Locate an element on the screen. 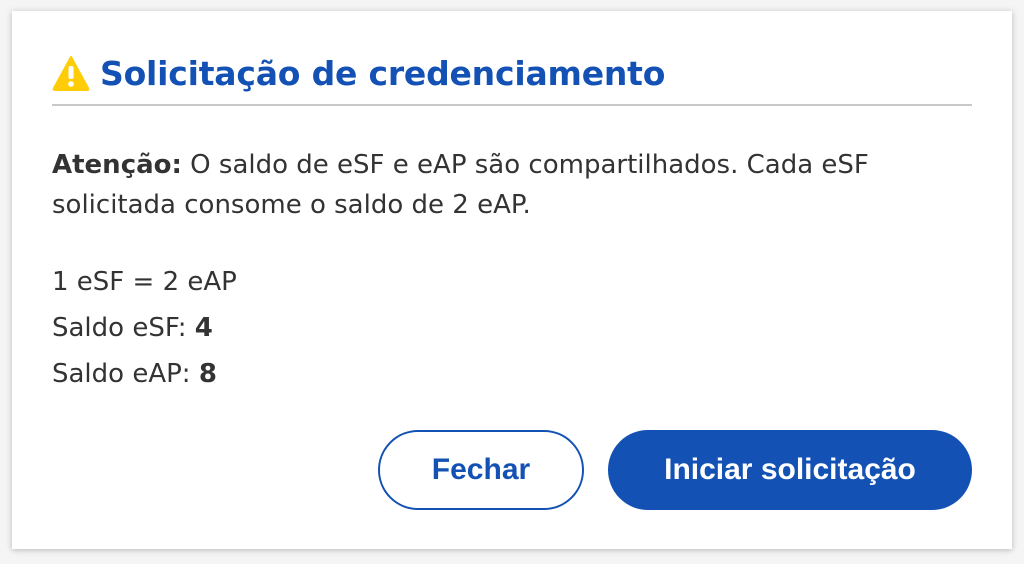 The height and width of the screenshot is (564, 1024). balance-info: 1 eSF = 2 eAP Saldo eSF: 4 Saldo eAP: 8 is located at coordinates (144, 328).